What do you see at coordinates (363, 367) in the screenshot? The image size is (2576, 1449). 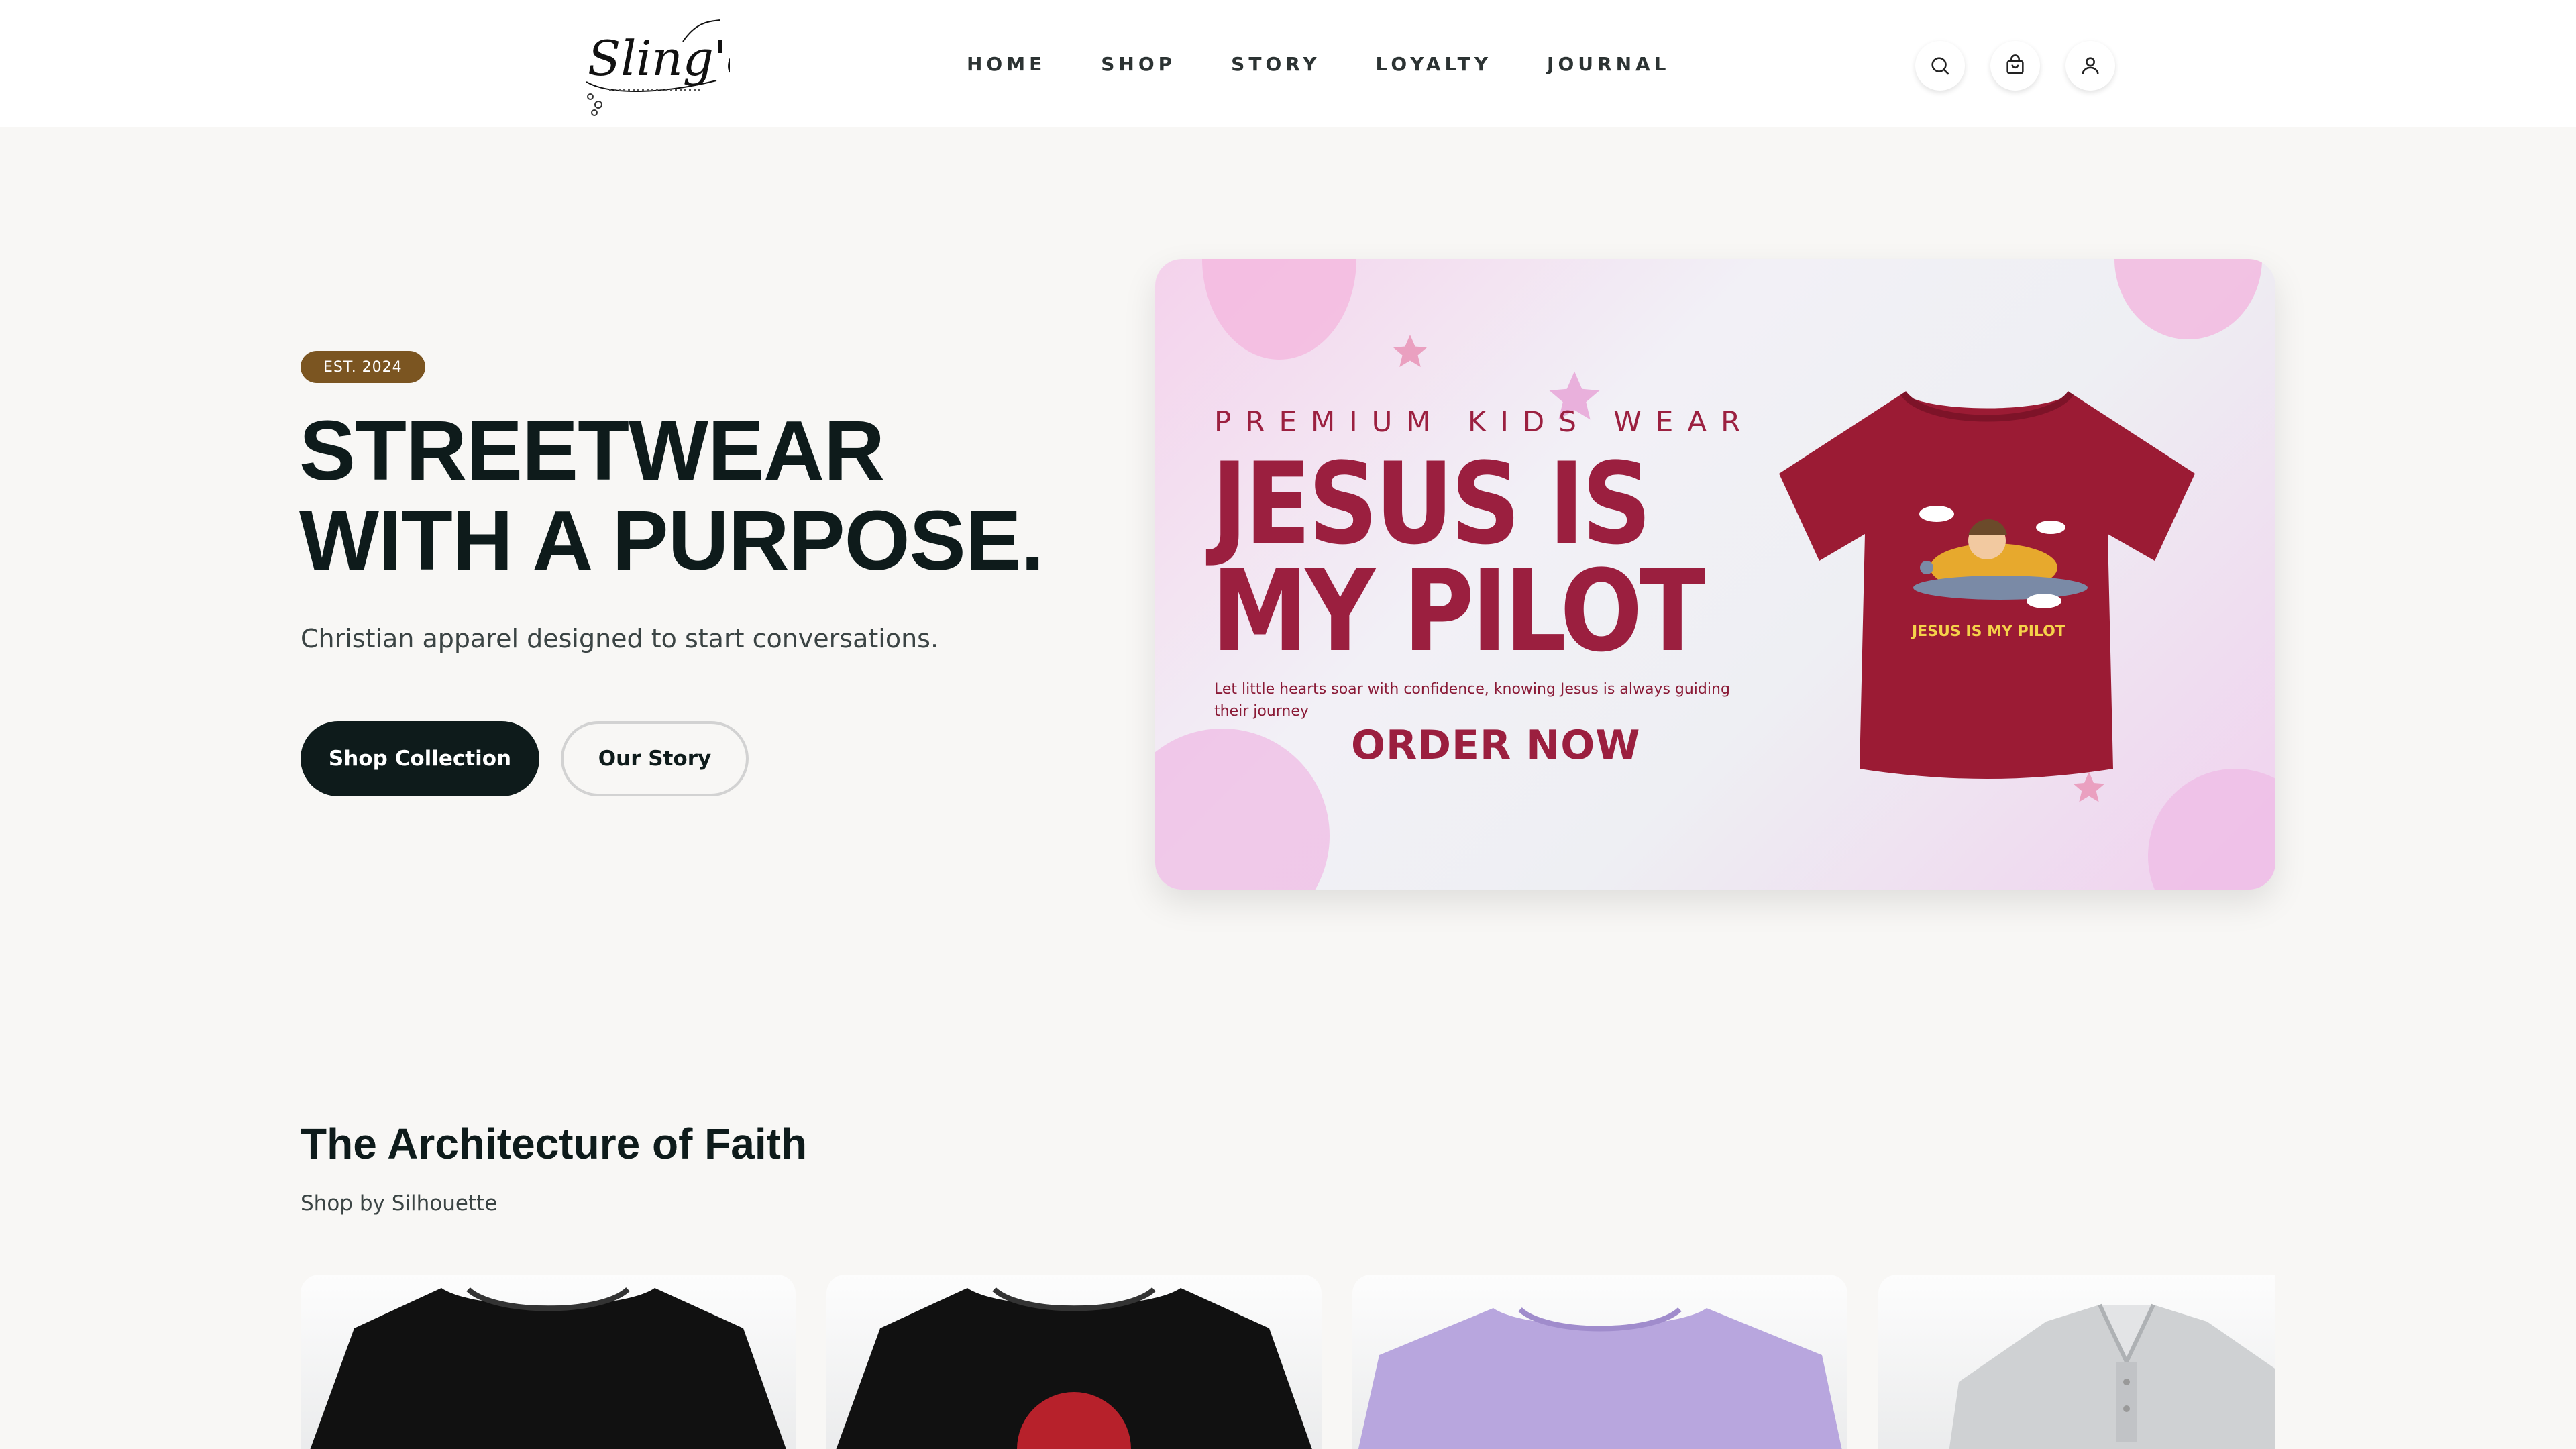 I see `est-badge: EST. 2024` at bounding box center [363, 367].